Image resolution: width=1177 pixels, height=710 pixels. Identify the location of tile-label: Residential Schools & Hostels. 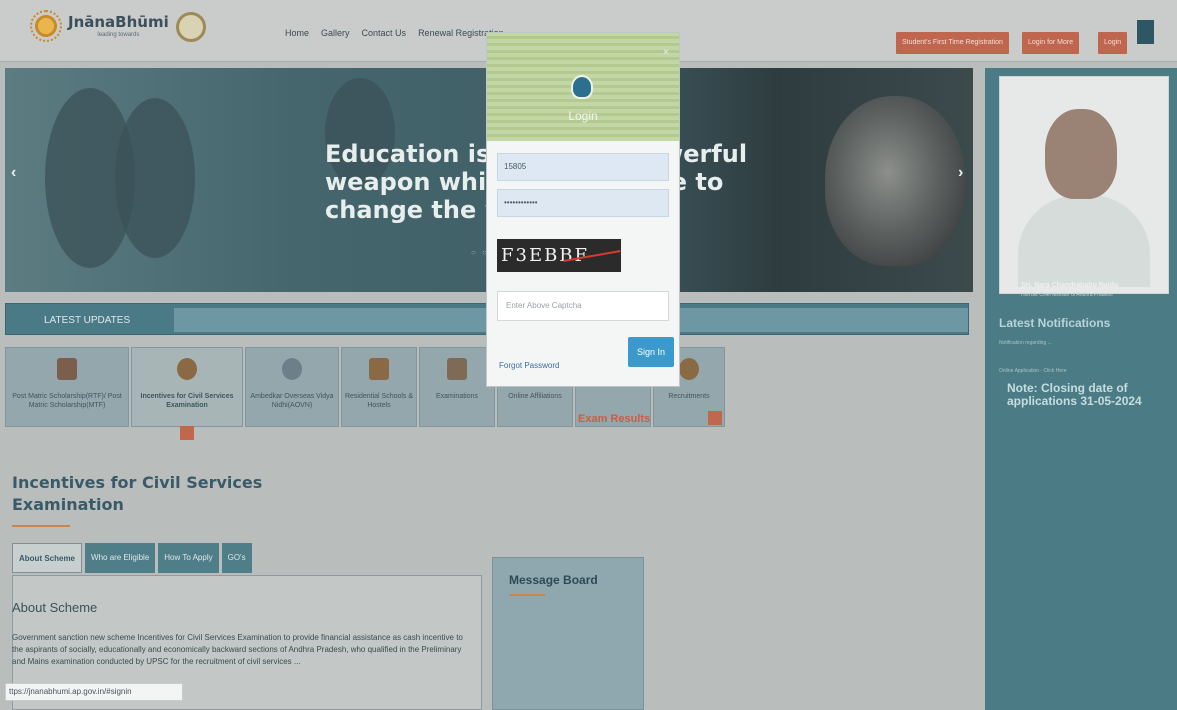
(379, 401).